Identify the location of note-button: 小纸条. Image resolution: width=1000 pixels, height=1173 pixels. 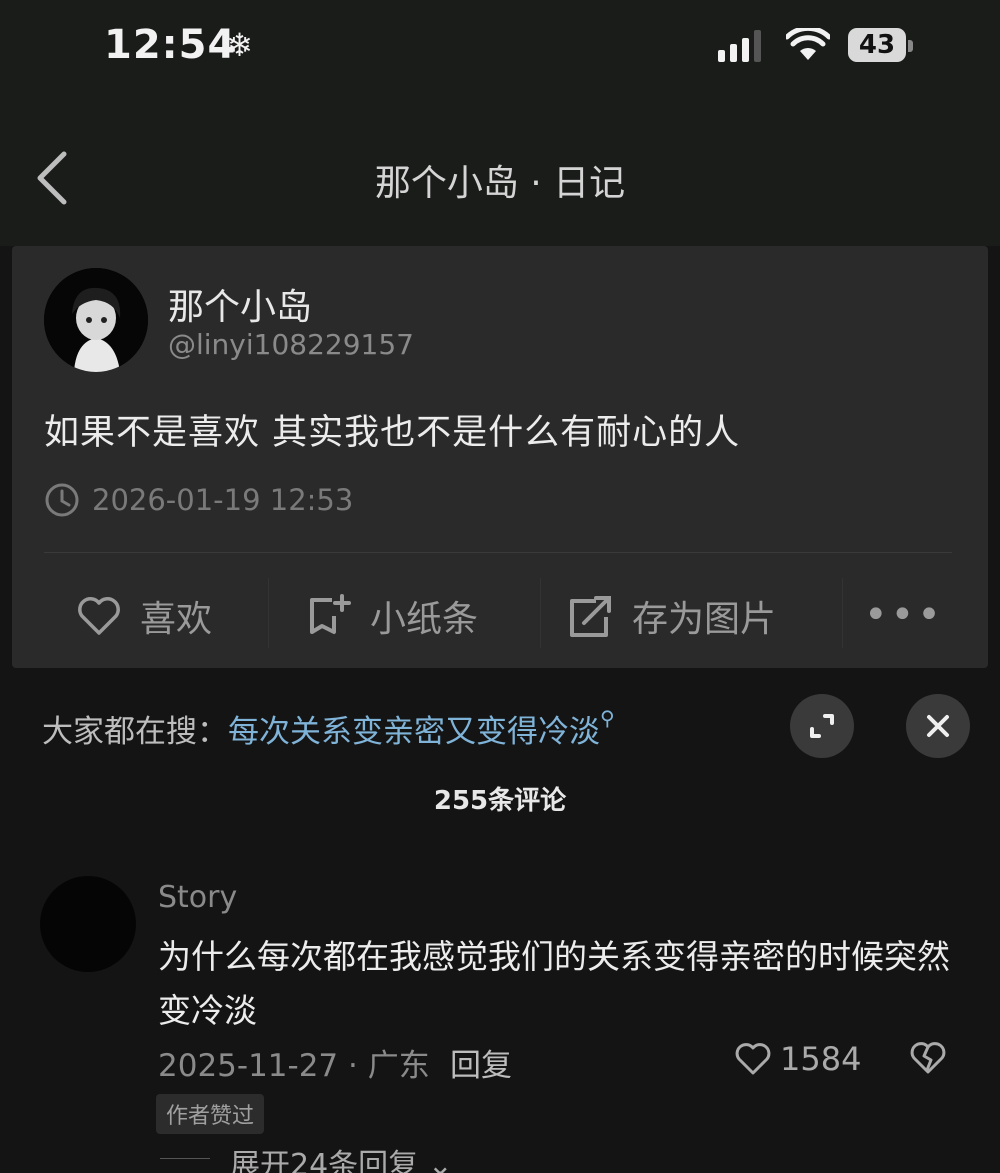
(391, 616).